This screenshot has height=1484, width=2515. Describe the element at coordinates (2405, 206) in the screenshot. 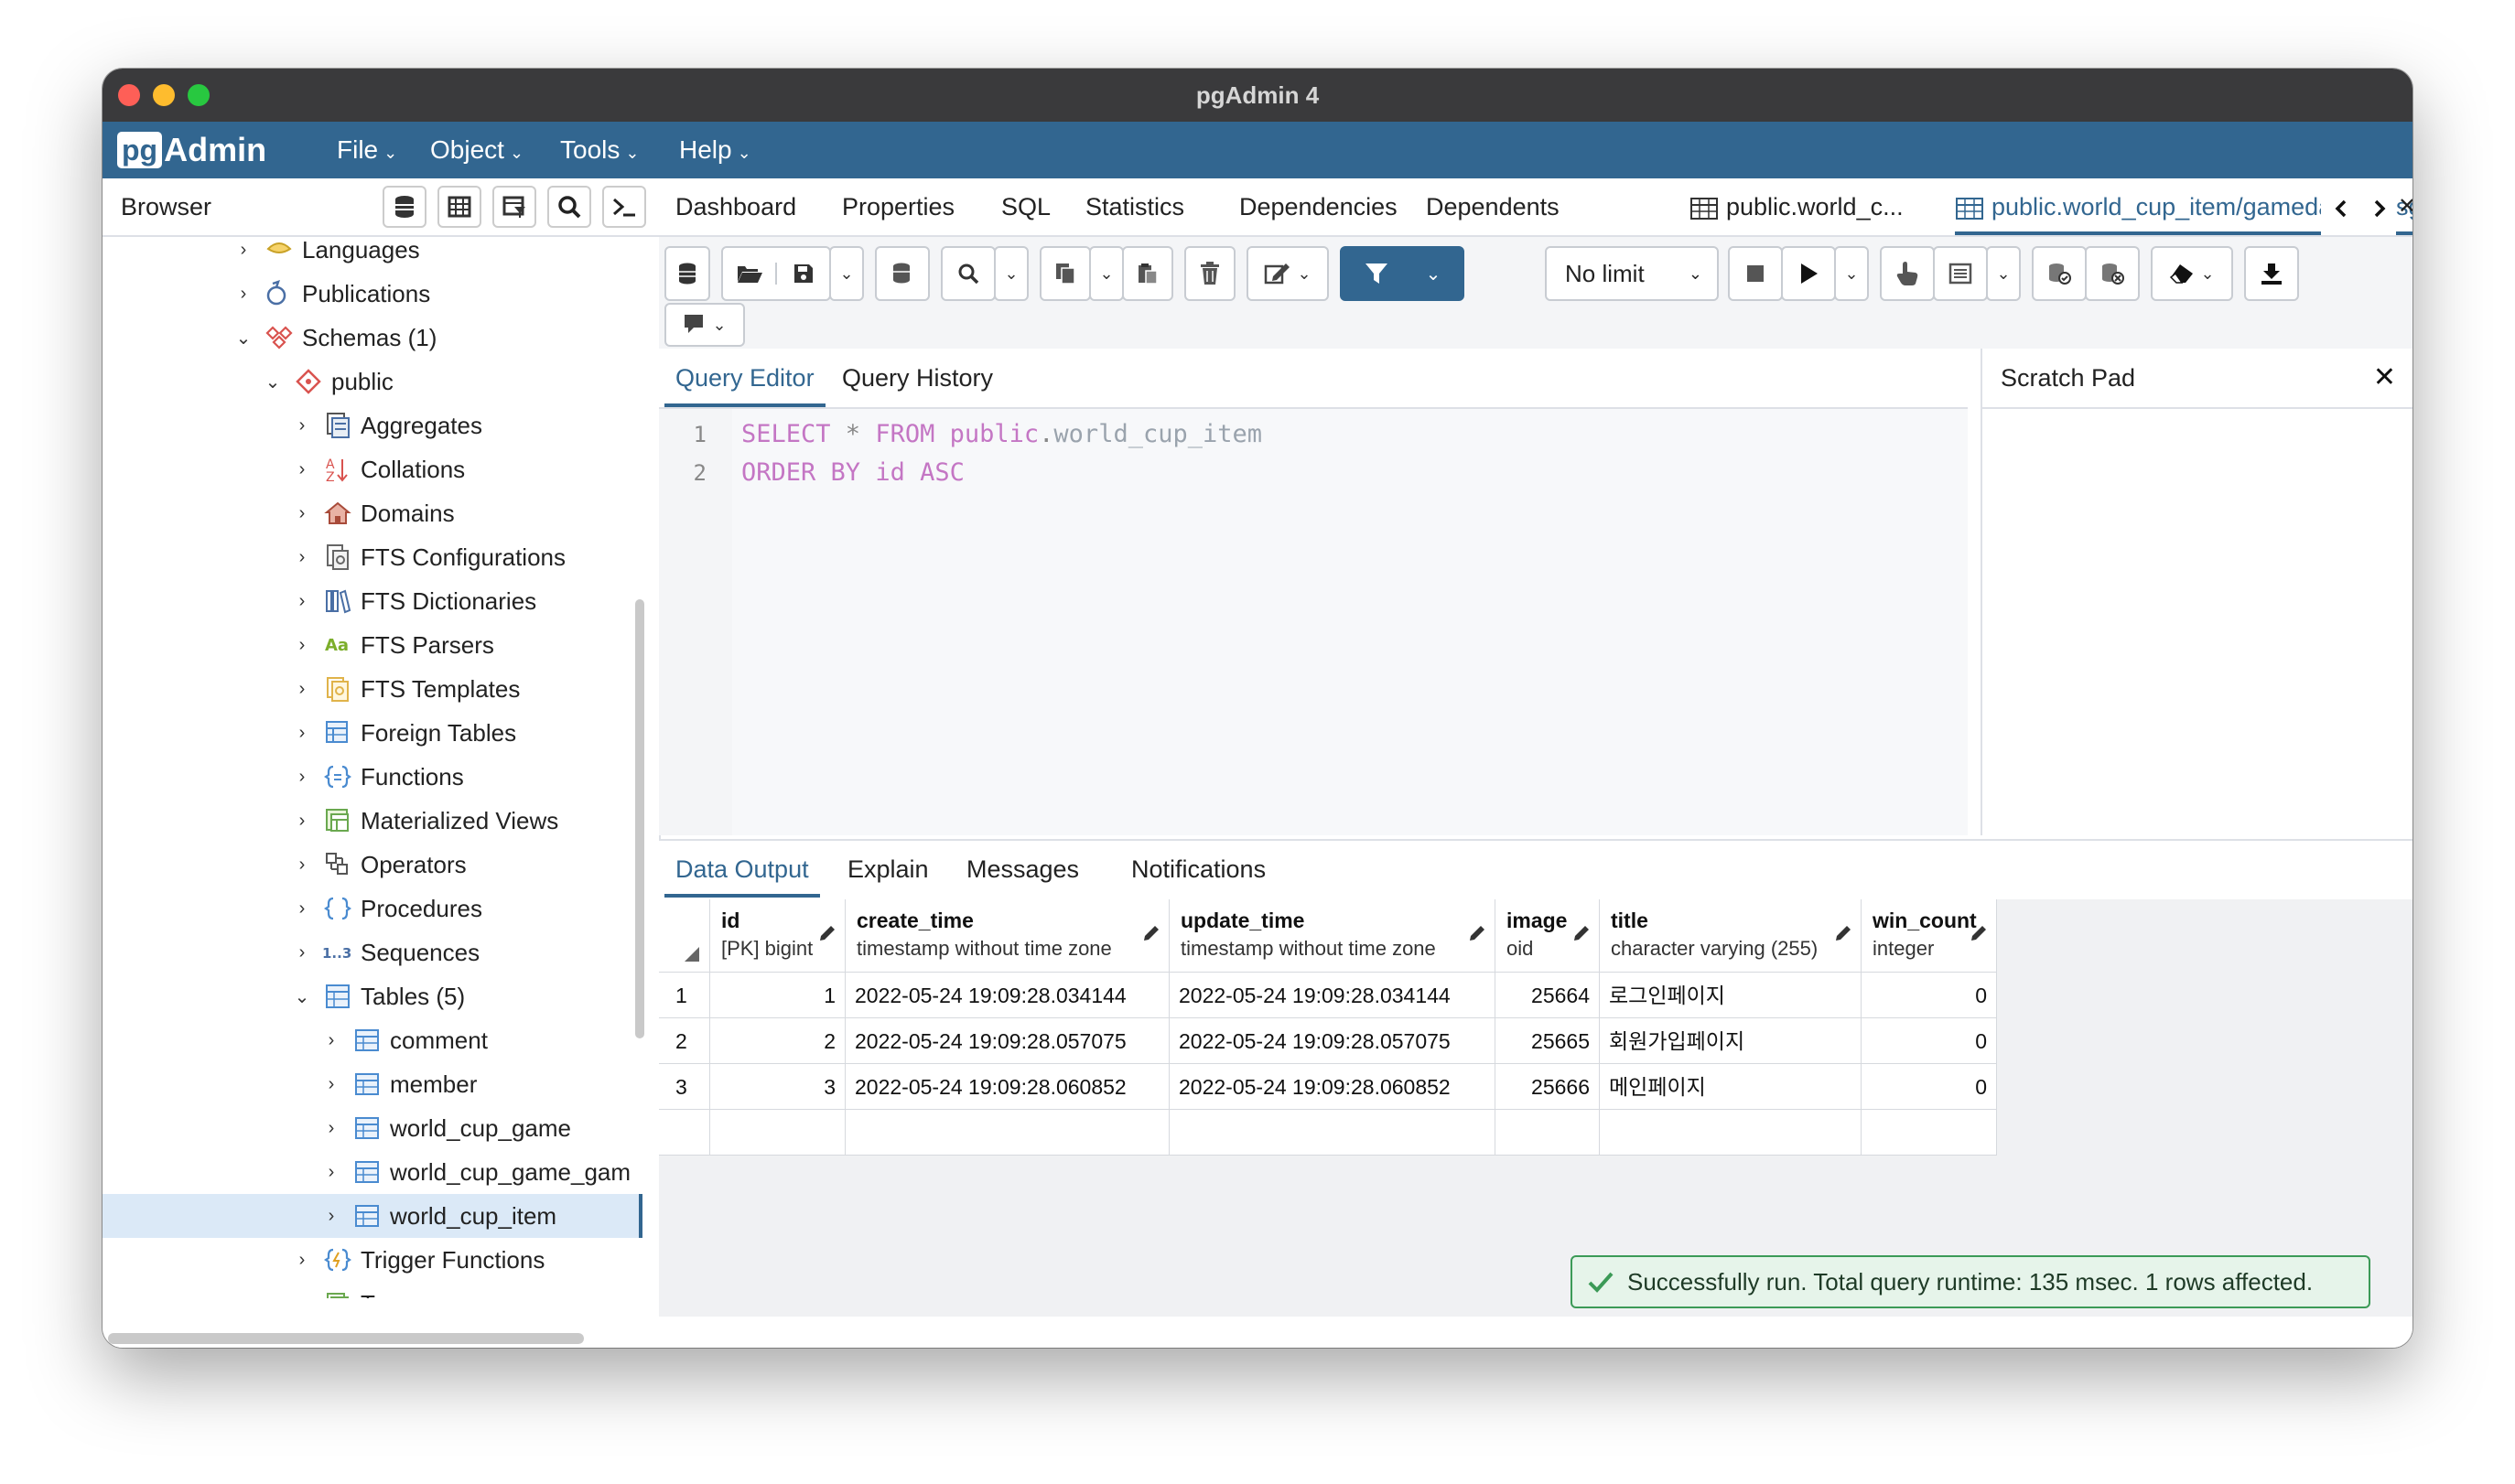

I see `close-tab-icon: ✕` at that location.